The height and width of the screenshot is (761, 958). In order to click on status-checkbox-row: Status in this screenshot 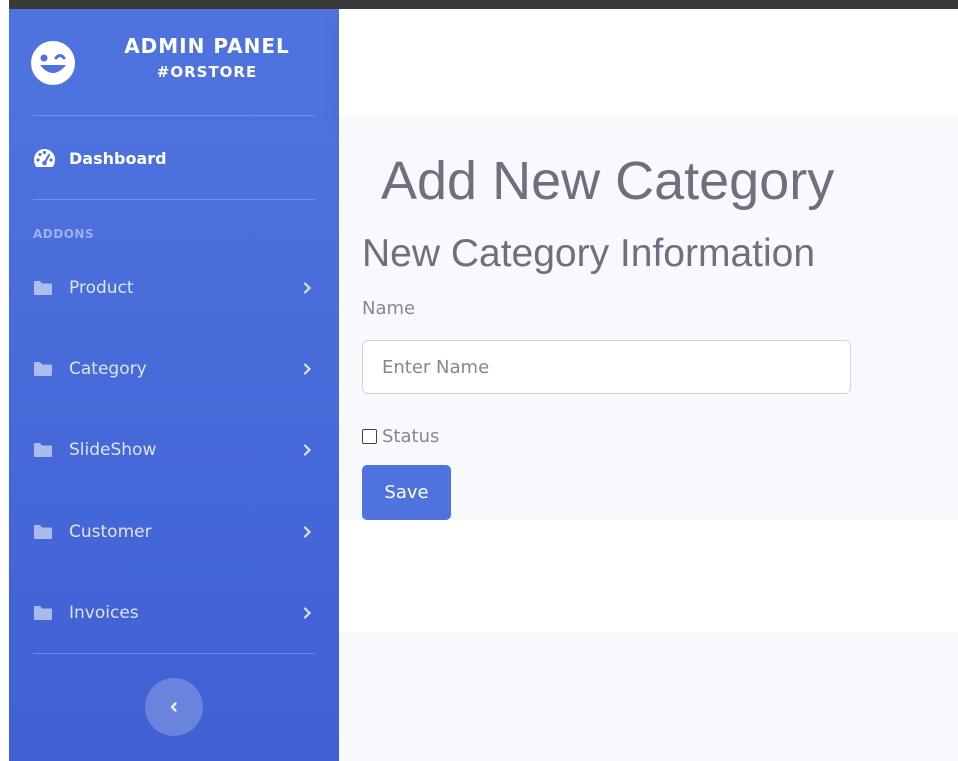, I will do `click(400, 436)`.